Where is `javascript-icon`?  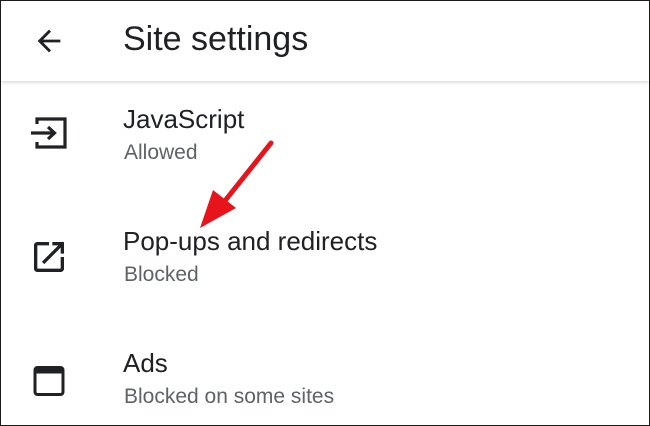 javascript-icon is located at coordinates (49, 133).